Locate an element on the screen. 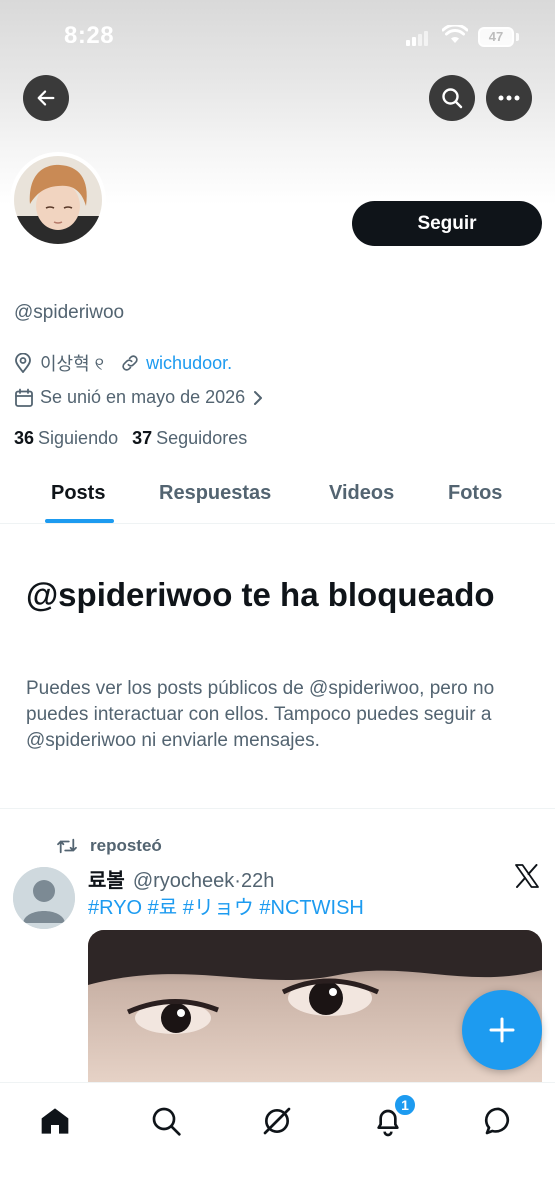 This screenshot has height=1200, width=555. post-header: 료볼 @ryocheek · 22h is located at coordinates (181, 878).